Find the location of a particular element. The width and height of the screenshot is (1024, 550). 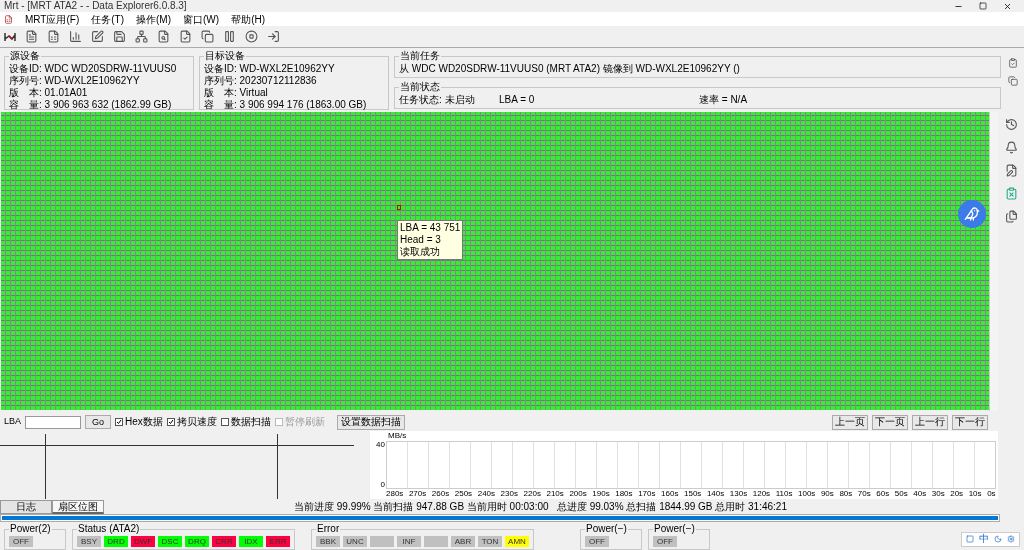

group-title: Status (ATA2) is located at coordinates (109, 528).